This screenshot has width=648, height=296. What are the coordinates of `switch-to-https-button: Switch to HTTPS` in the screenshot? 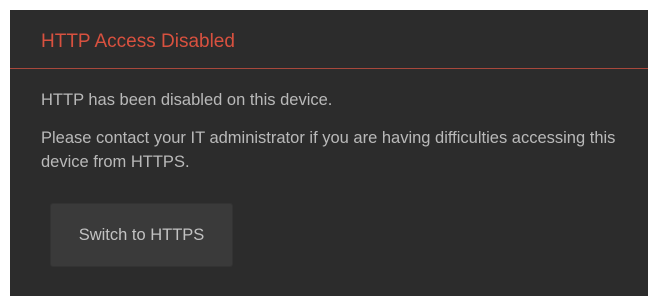 It's located at (141, 235).